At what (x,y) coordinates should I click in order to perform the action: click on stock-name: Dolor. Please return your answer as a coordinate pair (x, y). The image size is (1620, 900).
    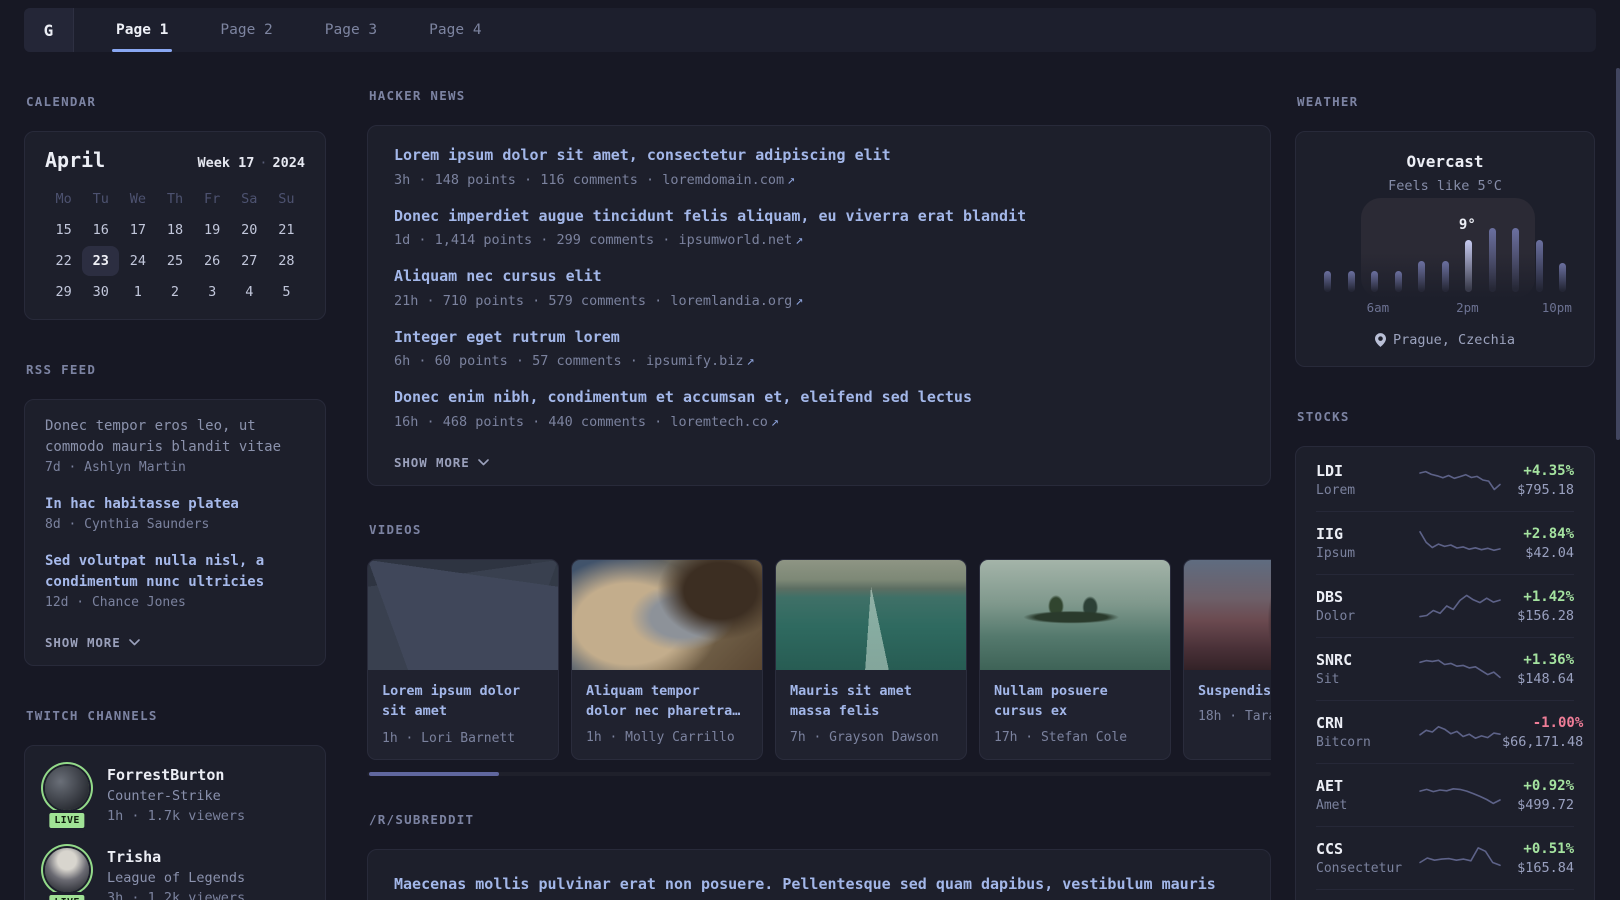
    Looking at the image, I should click on (1336, 616).